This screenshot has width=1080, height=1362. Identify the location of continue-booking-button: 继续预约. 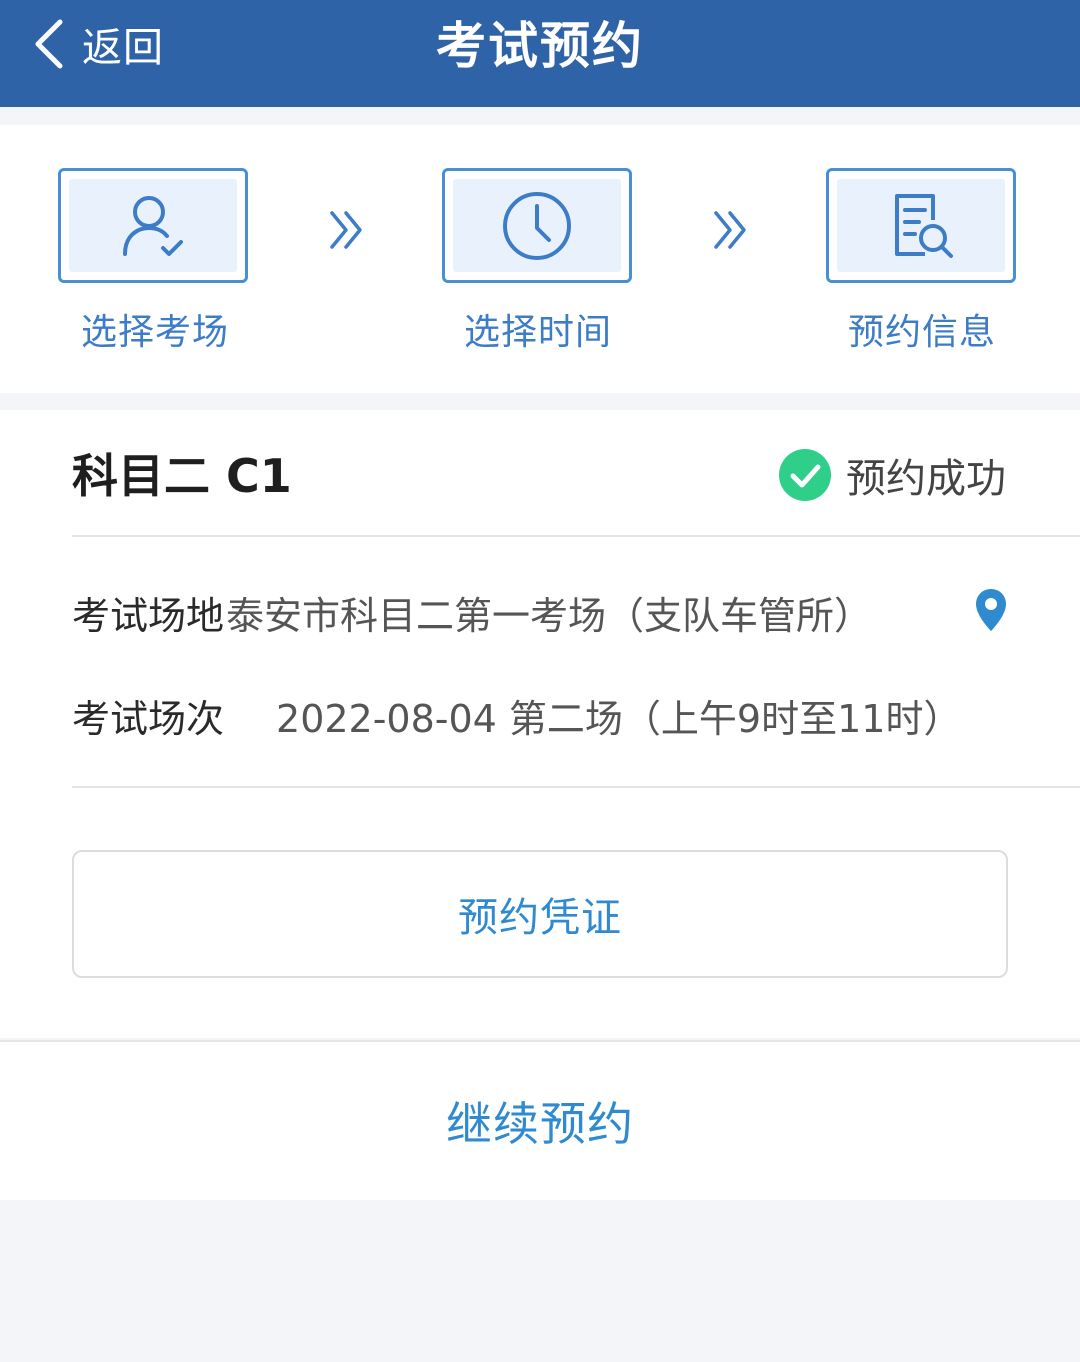
(540, 1121).